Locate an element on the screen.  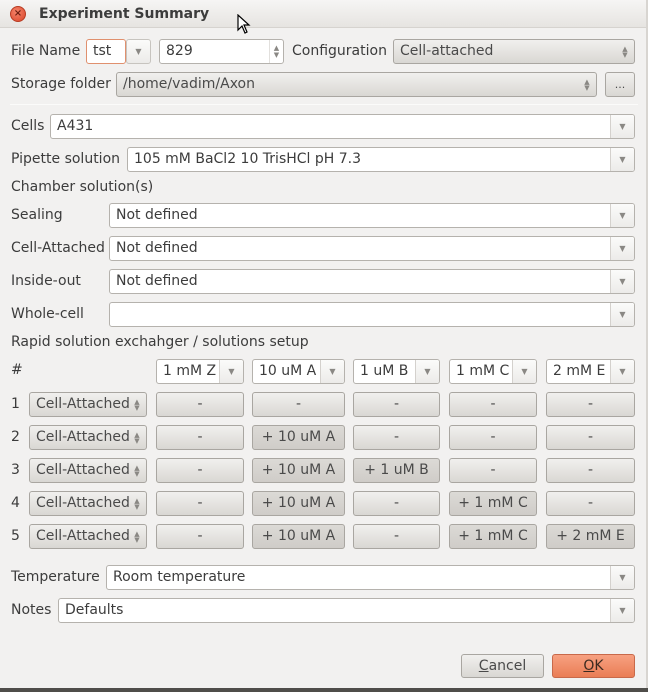
notes-label: Notes is located at coordinates (31, 610).